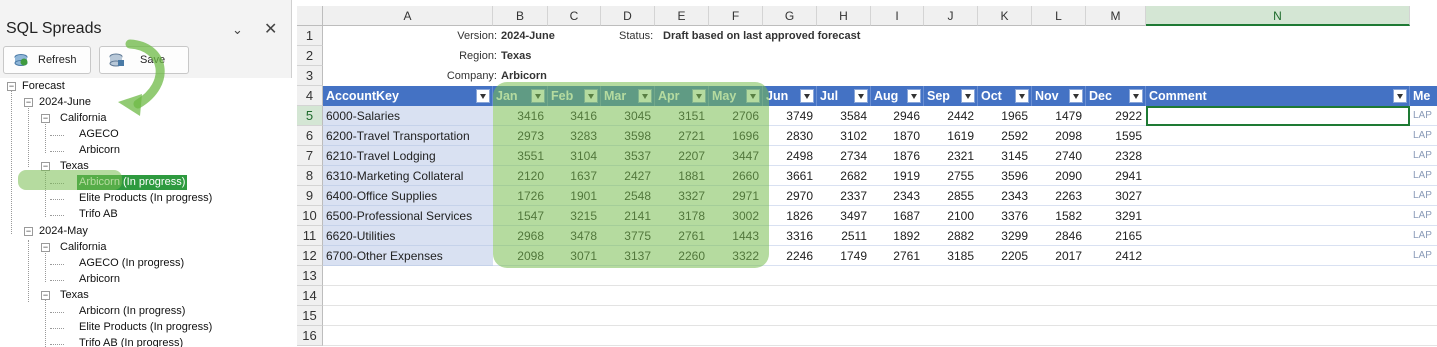 The width and height of the screenshot is (1437, 347). What do you see at coordinates (408, 256) in the screenshot?
I see `account-key-cell: 6700-Other Expenses` at bounding box center [408, 256].